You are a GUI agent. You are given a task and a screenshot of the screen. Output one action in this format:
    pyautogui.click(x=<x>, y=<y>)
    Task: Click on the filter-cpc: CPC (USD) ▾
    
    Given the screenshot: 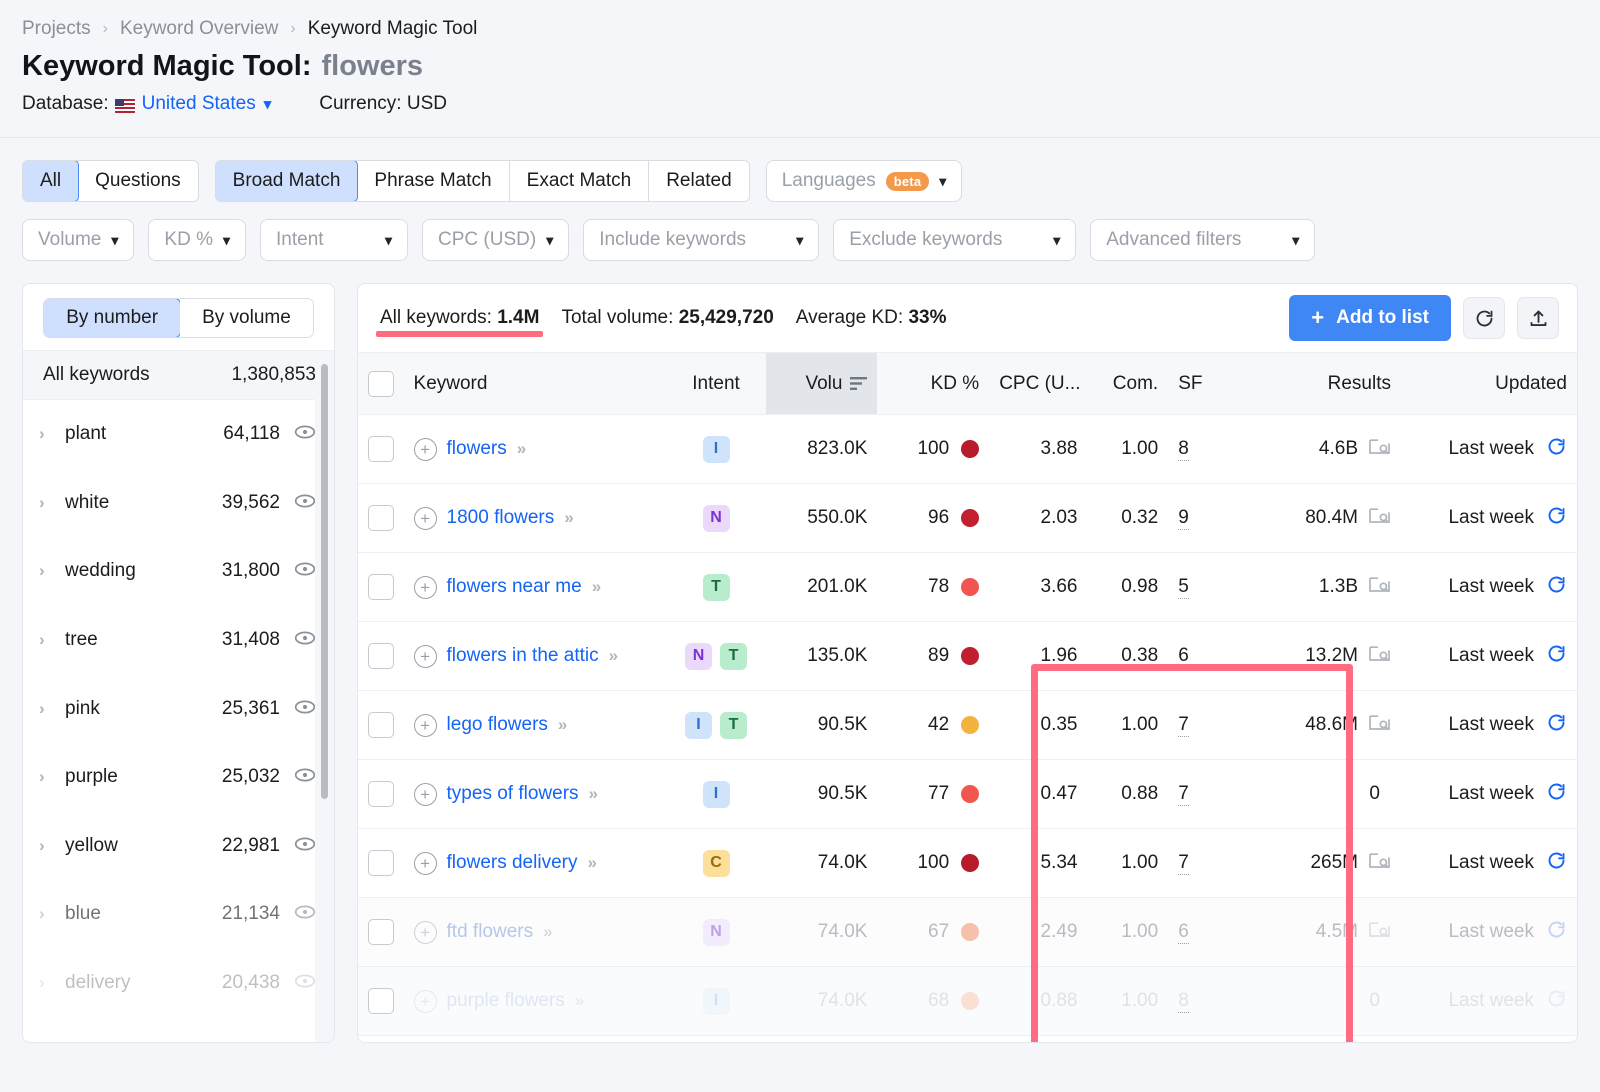 What is the action you would take?
    pyautogui.click(x=496, y=240)
    